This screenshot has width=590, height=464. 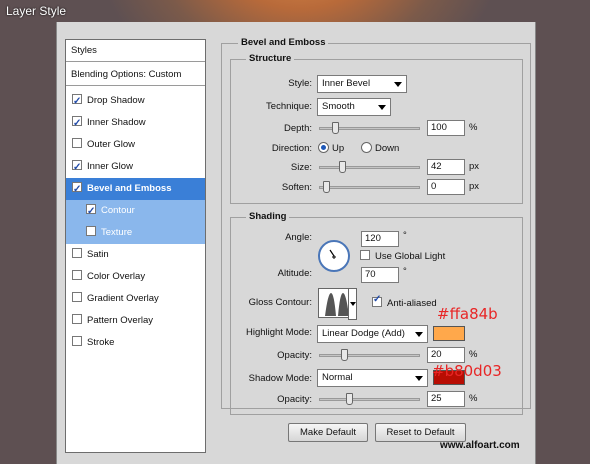 What do you see at coordinates (405, 271) in the screenshot?
I see `altitude-unit: °` at bounding box center [405, 271].